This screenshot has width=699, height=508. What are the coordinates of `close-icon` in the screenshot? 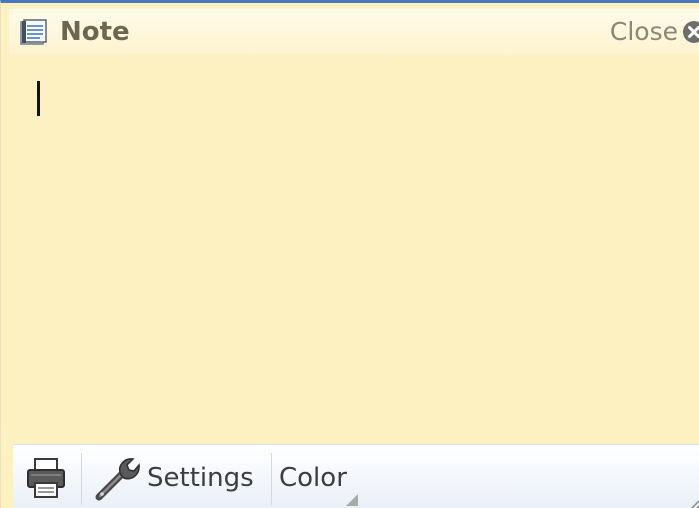 It's located at (691, 32).